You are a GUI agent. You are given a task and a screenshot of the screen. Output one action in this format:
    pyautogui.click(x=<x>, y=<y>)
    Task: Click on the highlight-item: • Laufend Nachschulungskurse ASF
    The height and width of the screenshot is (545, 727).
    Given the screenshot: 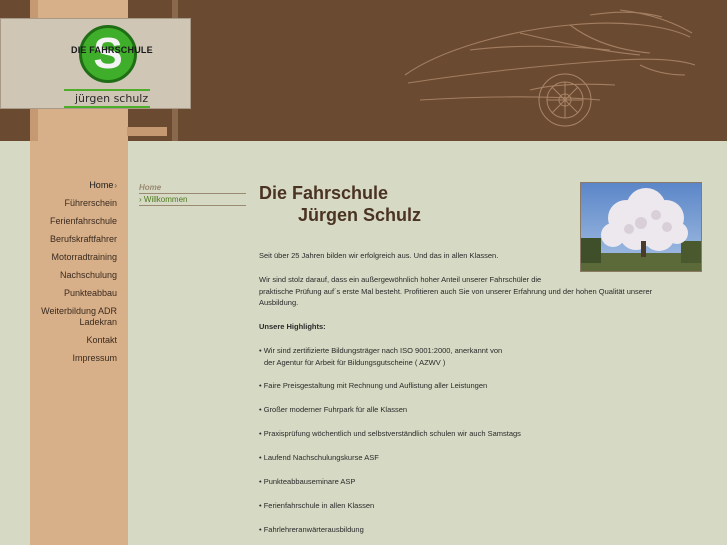 What is the action you would take?
    pyautogui.click(x=319, y=457)
    